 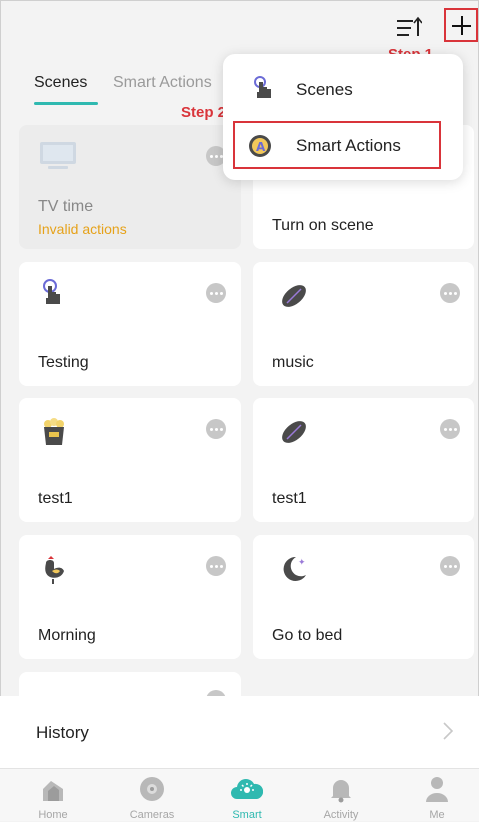 I want to click on person-icon, so click(x=437, y=789).